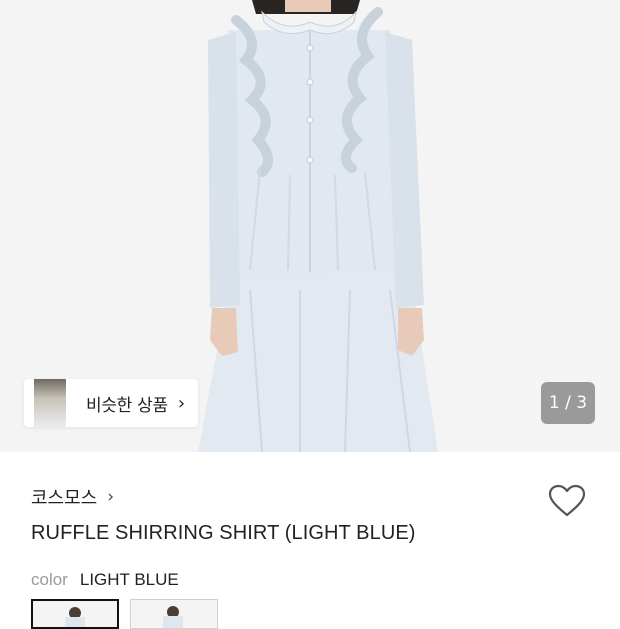 This screenshot has width=620, height=629. I want to click on brand-name: 코스모스, so click(64, 498).